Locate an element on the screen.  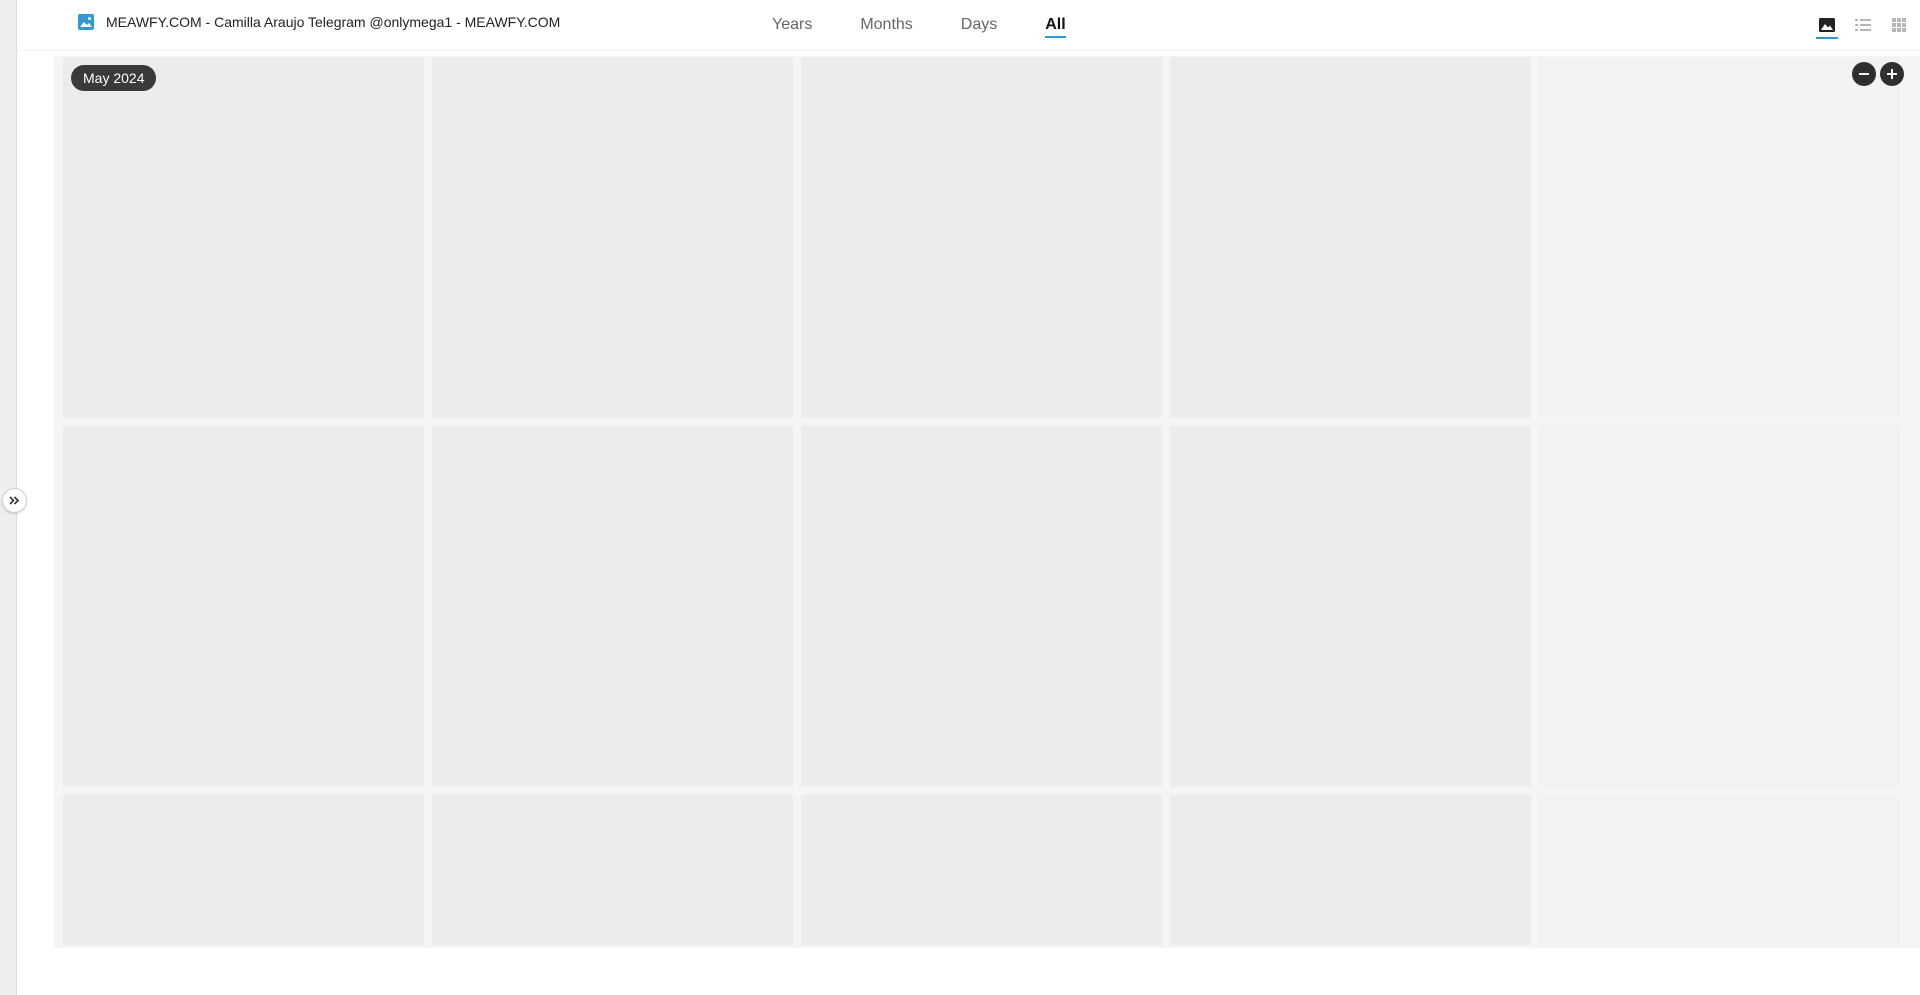
timeline-tabs: Years Months Days All is located at coordinates (943, 25).